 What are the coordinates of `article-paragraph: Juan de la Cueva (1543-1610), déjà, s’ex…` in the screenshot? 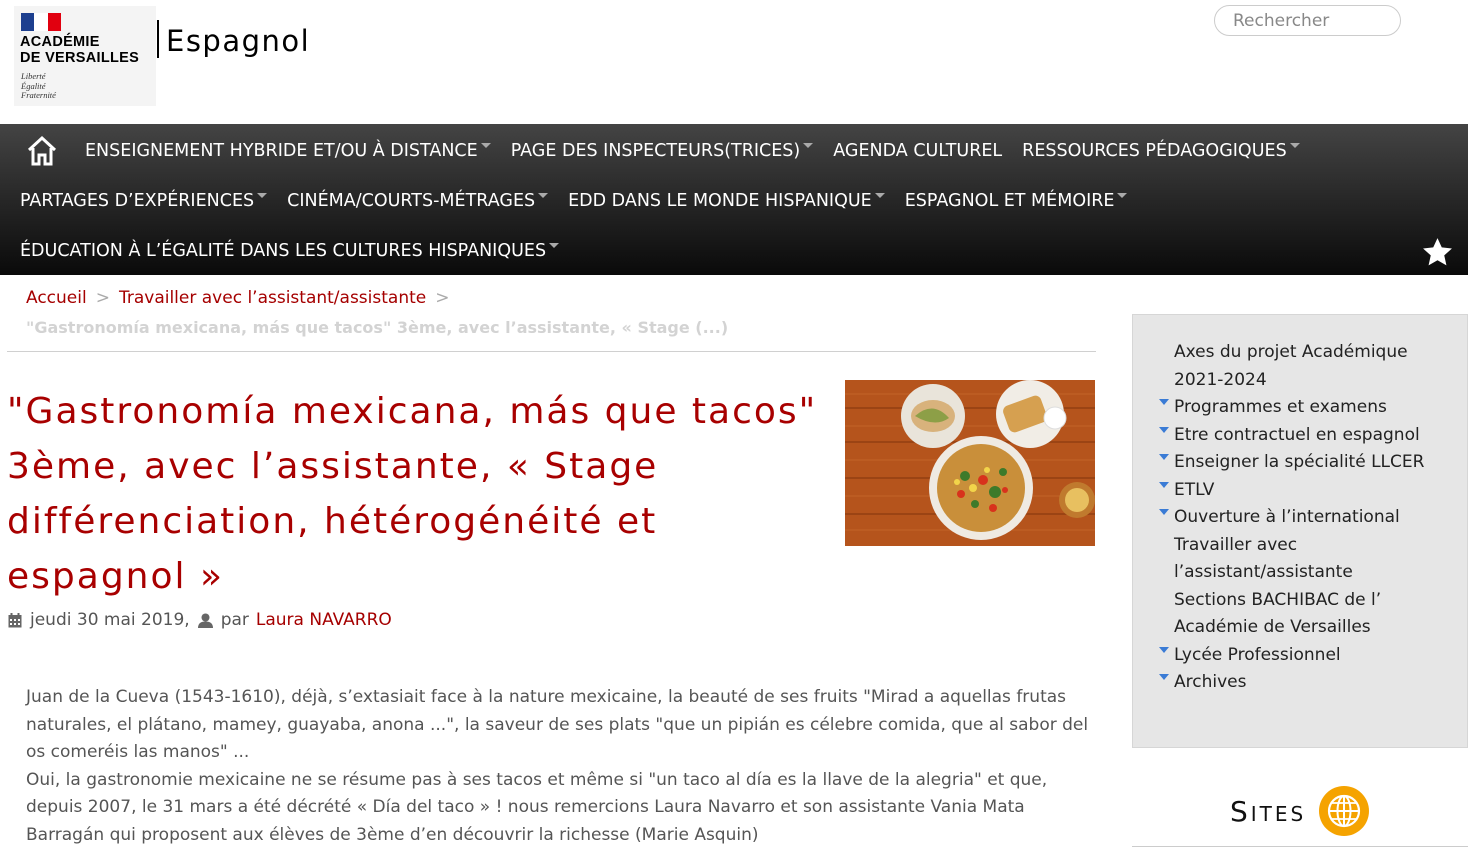 It's located at (557, 724).